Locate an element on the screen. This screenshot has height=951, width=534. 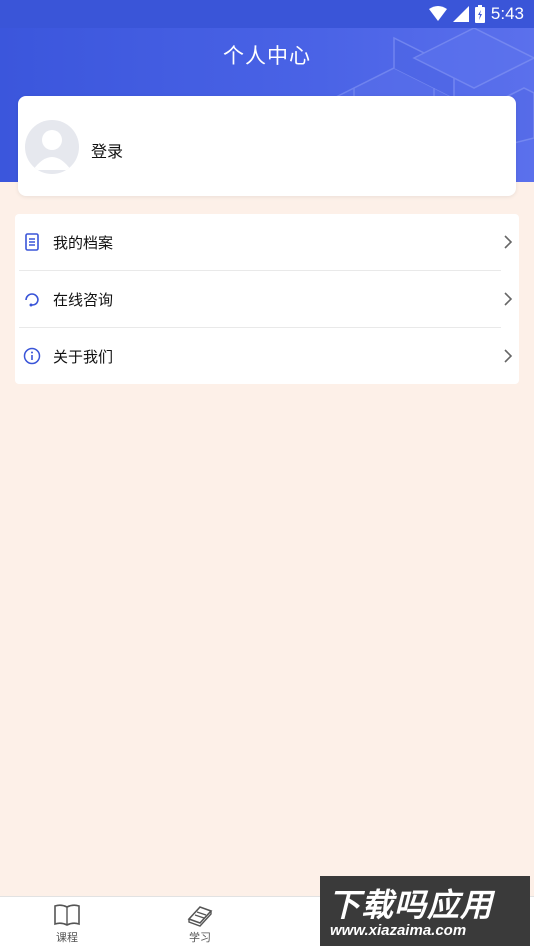
status-bar: 5:43 is located at coordinates (267, 14).